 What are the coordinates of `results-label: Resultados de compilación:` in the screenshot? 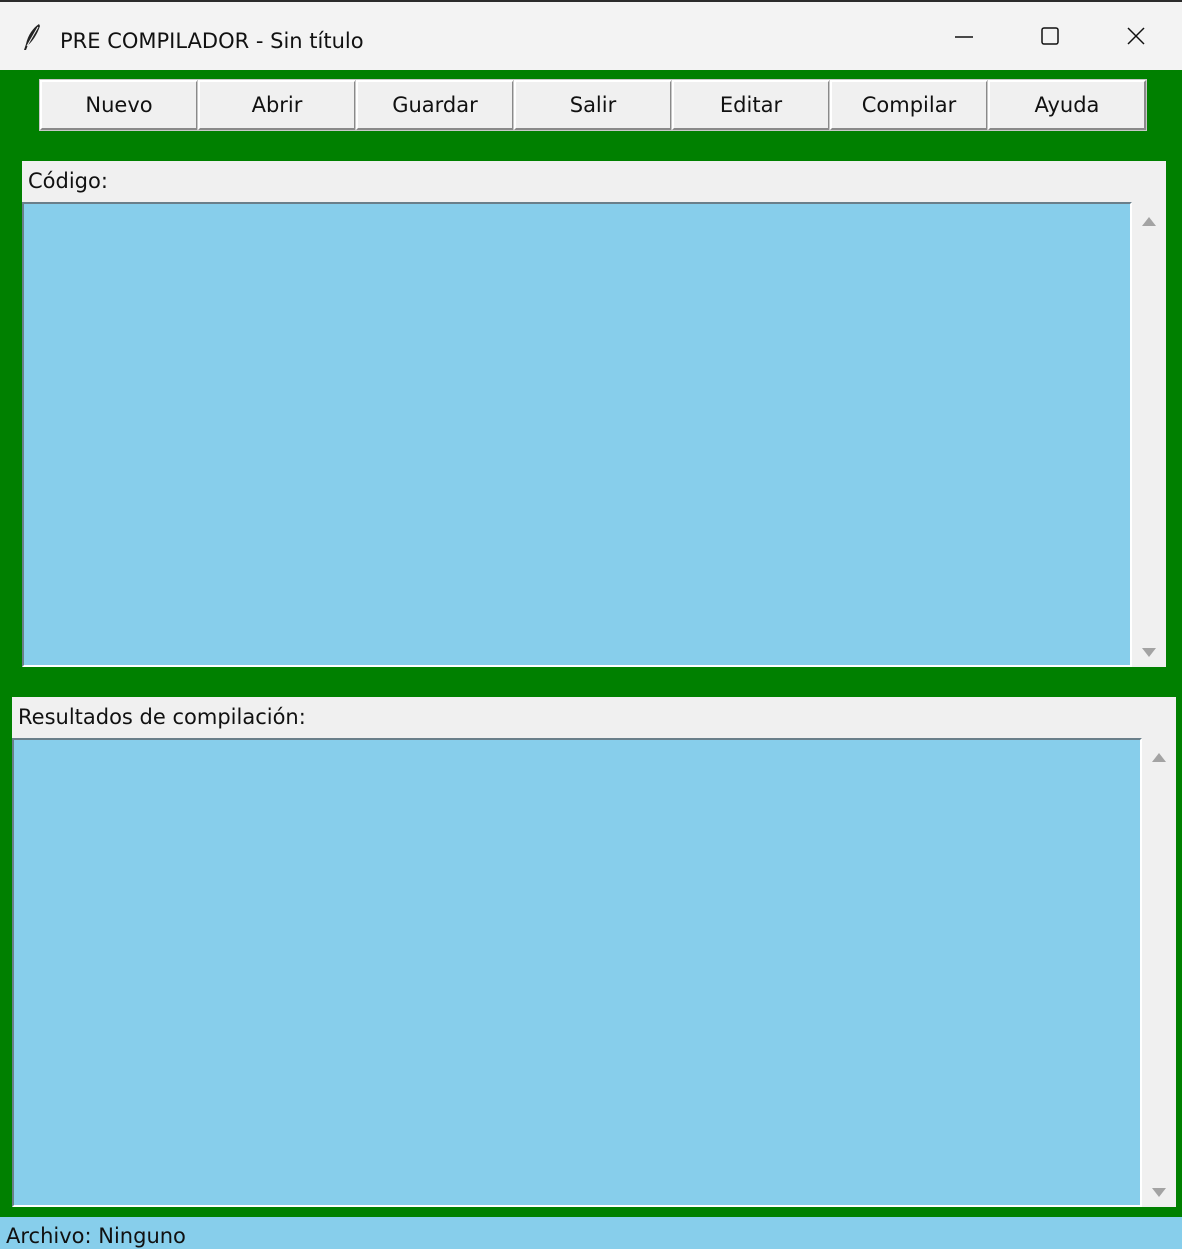 It's located at (162, 717).